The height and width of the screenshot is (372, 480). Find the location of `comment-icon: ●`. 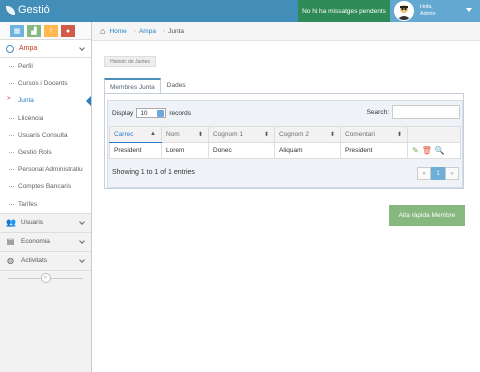

comment-icon: ● is located at coordinates (68, 31).